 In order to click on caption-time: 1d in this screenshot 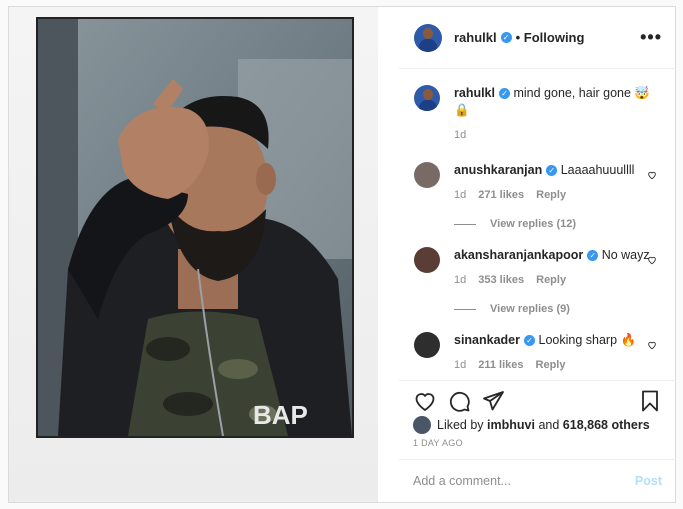, I will do `click(460, 135)`.